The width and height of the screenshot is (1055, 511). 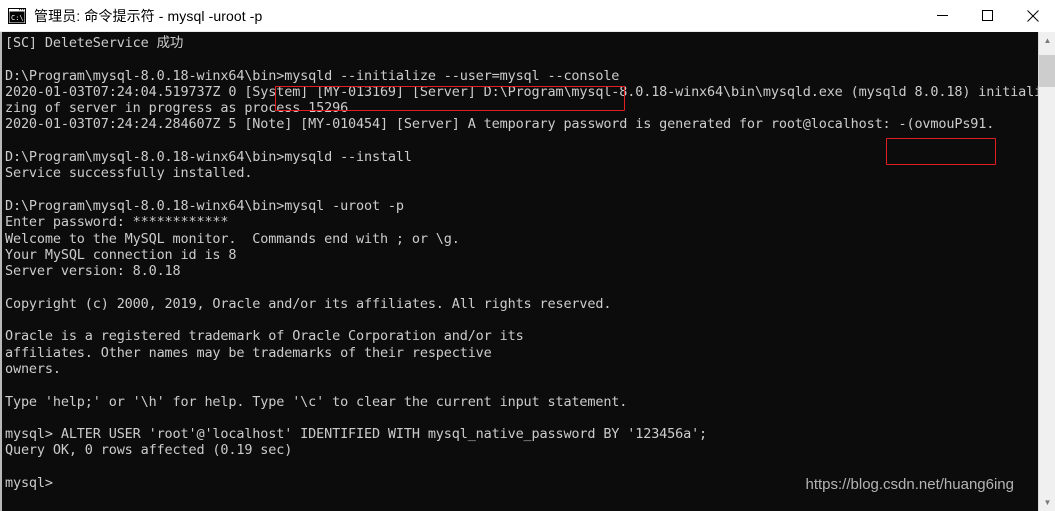 I want to click on console-line: Your MySQL connection id is 8, so click(x=121, y=254).